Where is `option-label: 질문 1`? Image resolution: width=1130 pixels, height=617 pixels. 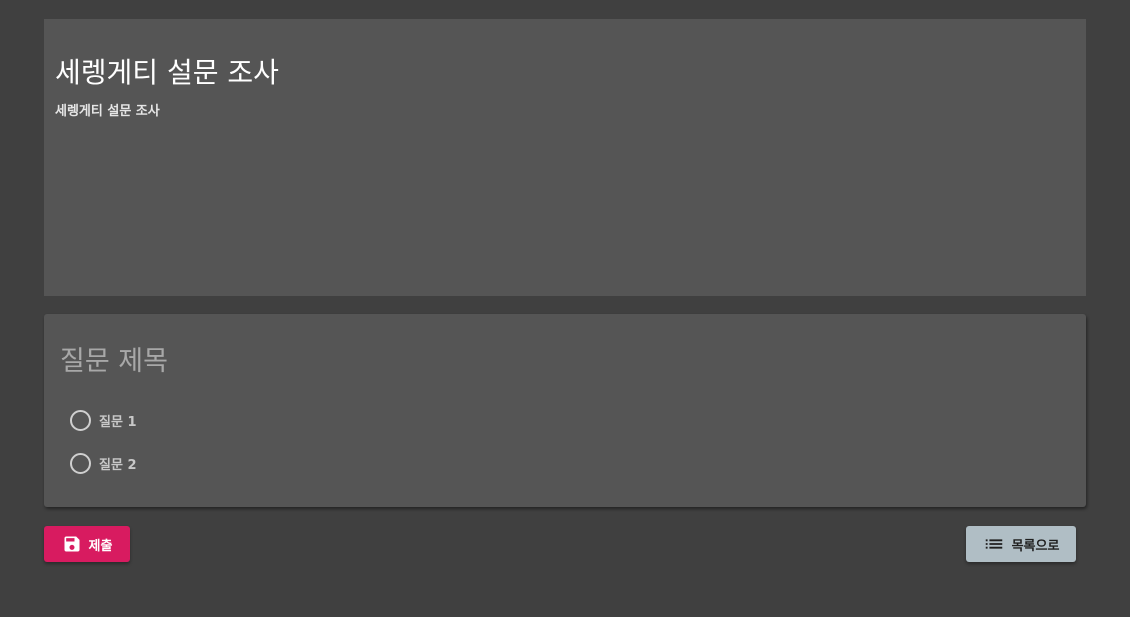
option-label: 질문 1 is located at coordinates (118, 422).